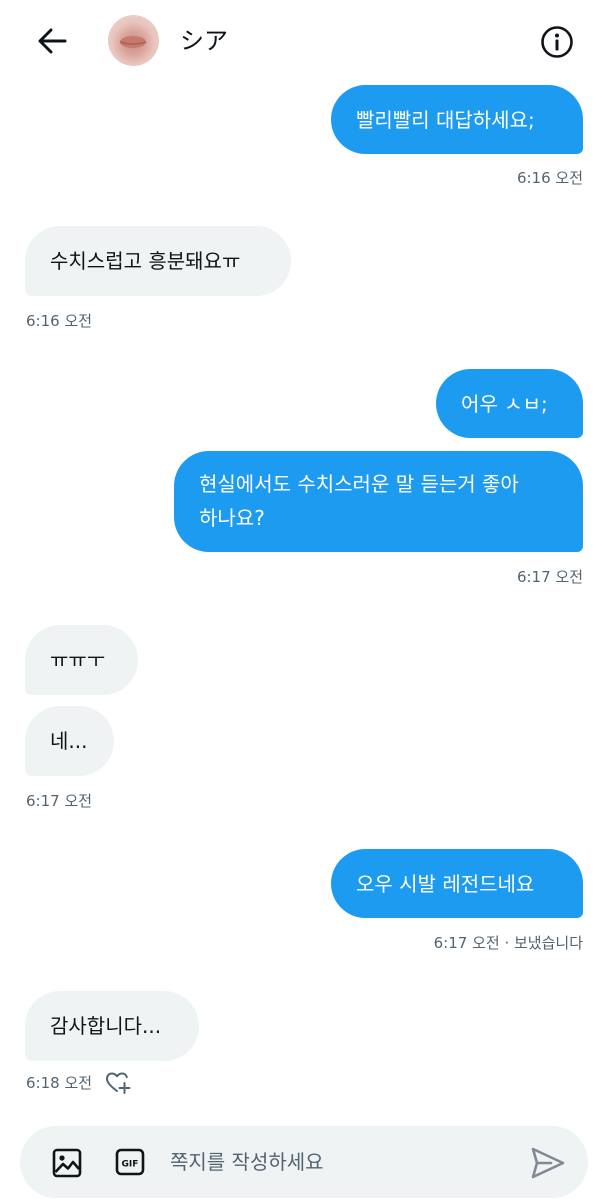  What do you see at coordinates (378, 501) in the screenshot?
I see `message-bubble-outgoing: 현실에서도 수치스러운 말 듣는거 좋아 하나요?` at bounding box center [378, 501].